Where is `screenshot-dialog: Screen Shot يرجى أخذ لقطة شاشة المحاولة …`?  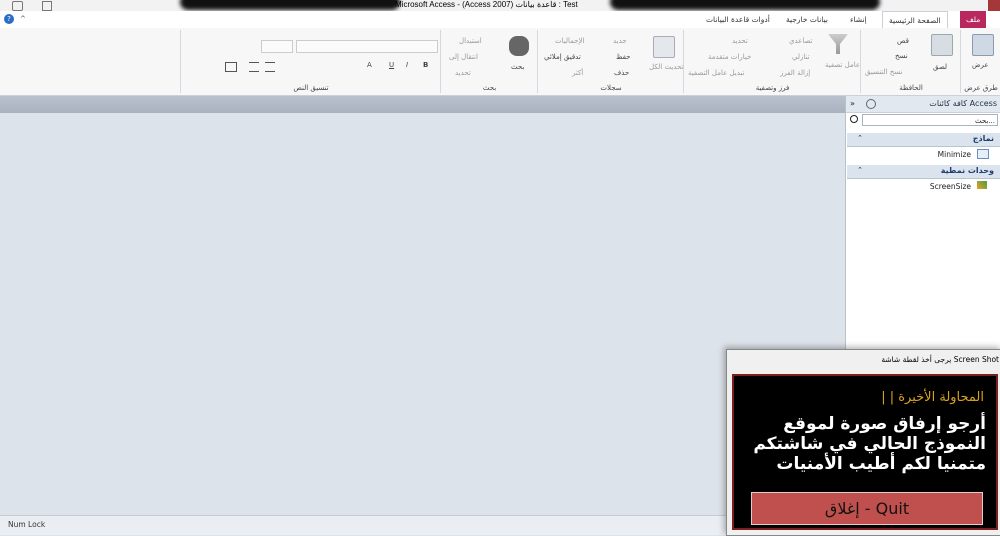 screenshot-dialog: Screen Shot يرجى أخذ لقطة شاشة المحاولة … is located at coordinates (863, 442).